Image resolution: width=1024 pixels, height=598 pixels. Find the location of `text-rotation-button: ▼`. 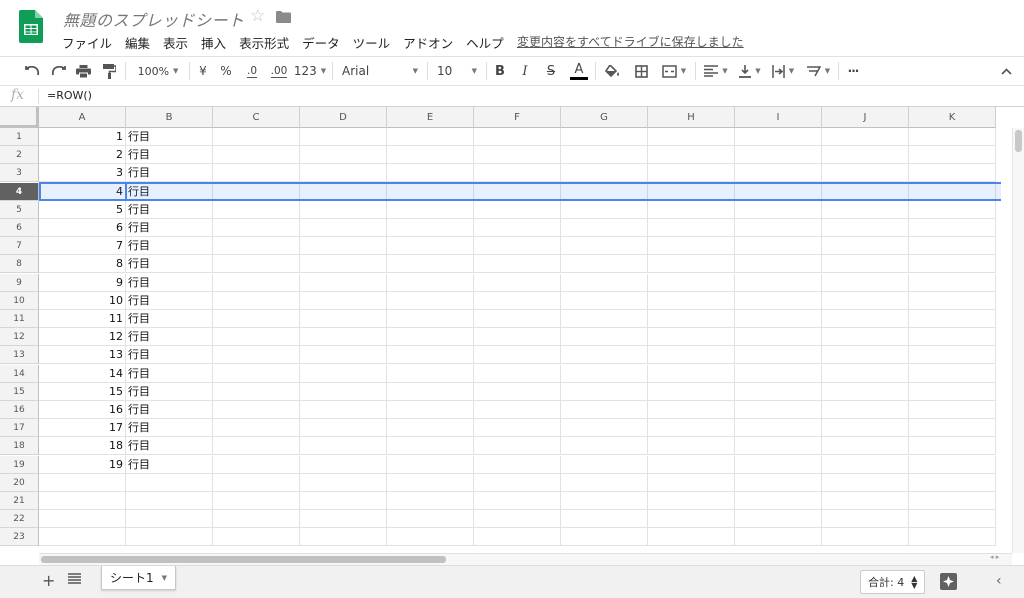

text-rotation-button: ▼ is located at coordinates (818, 71).